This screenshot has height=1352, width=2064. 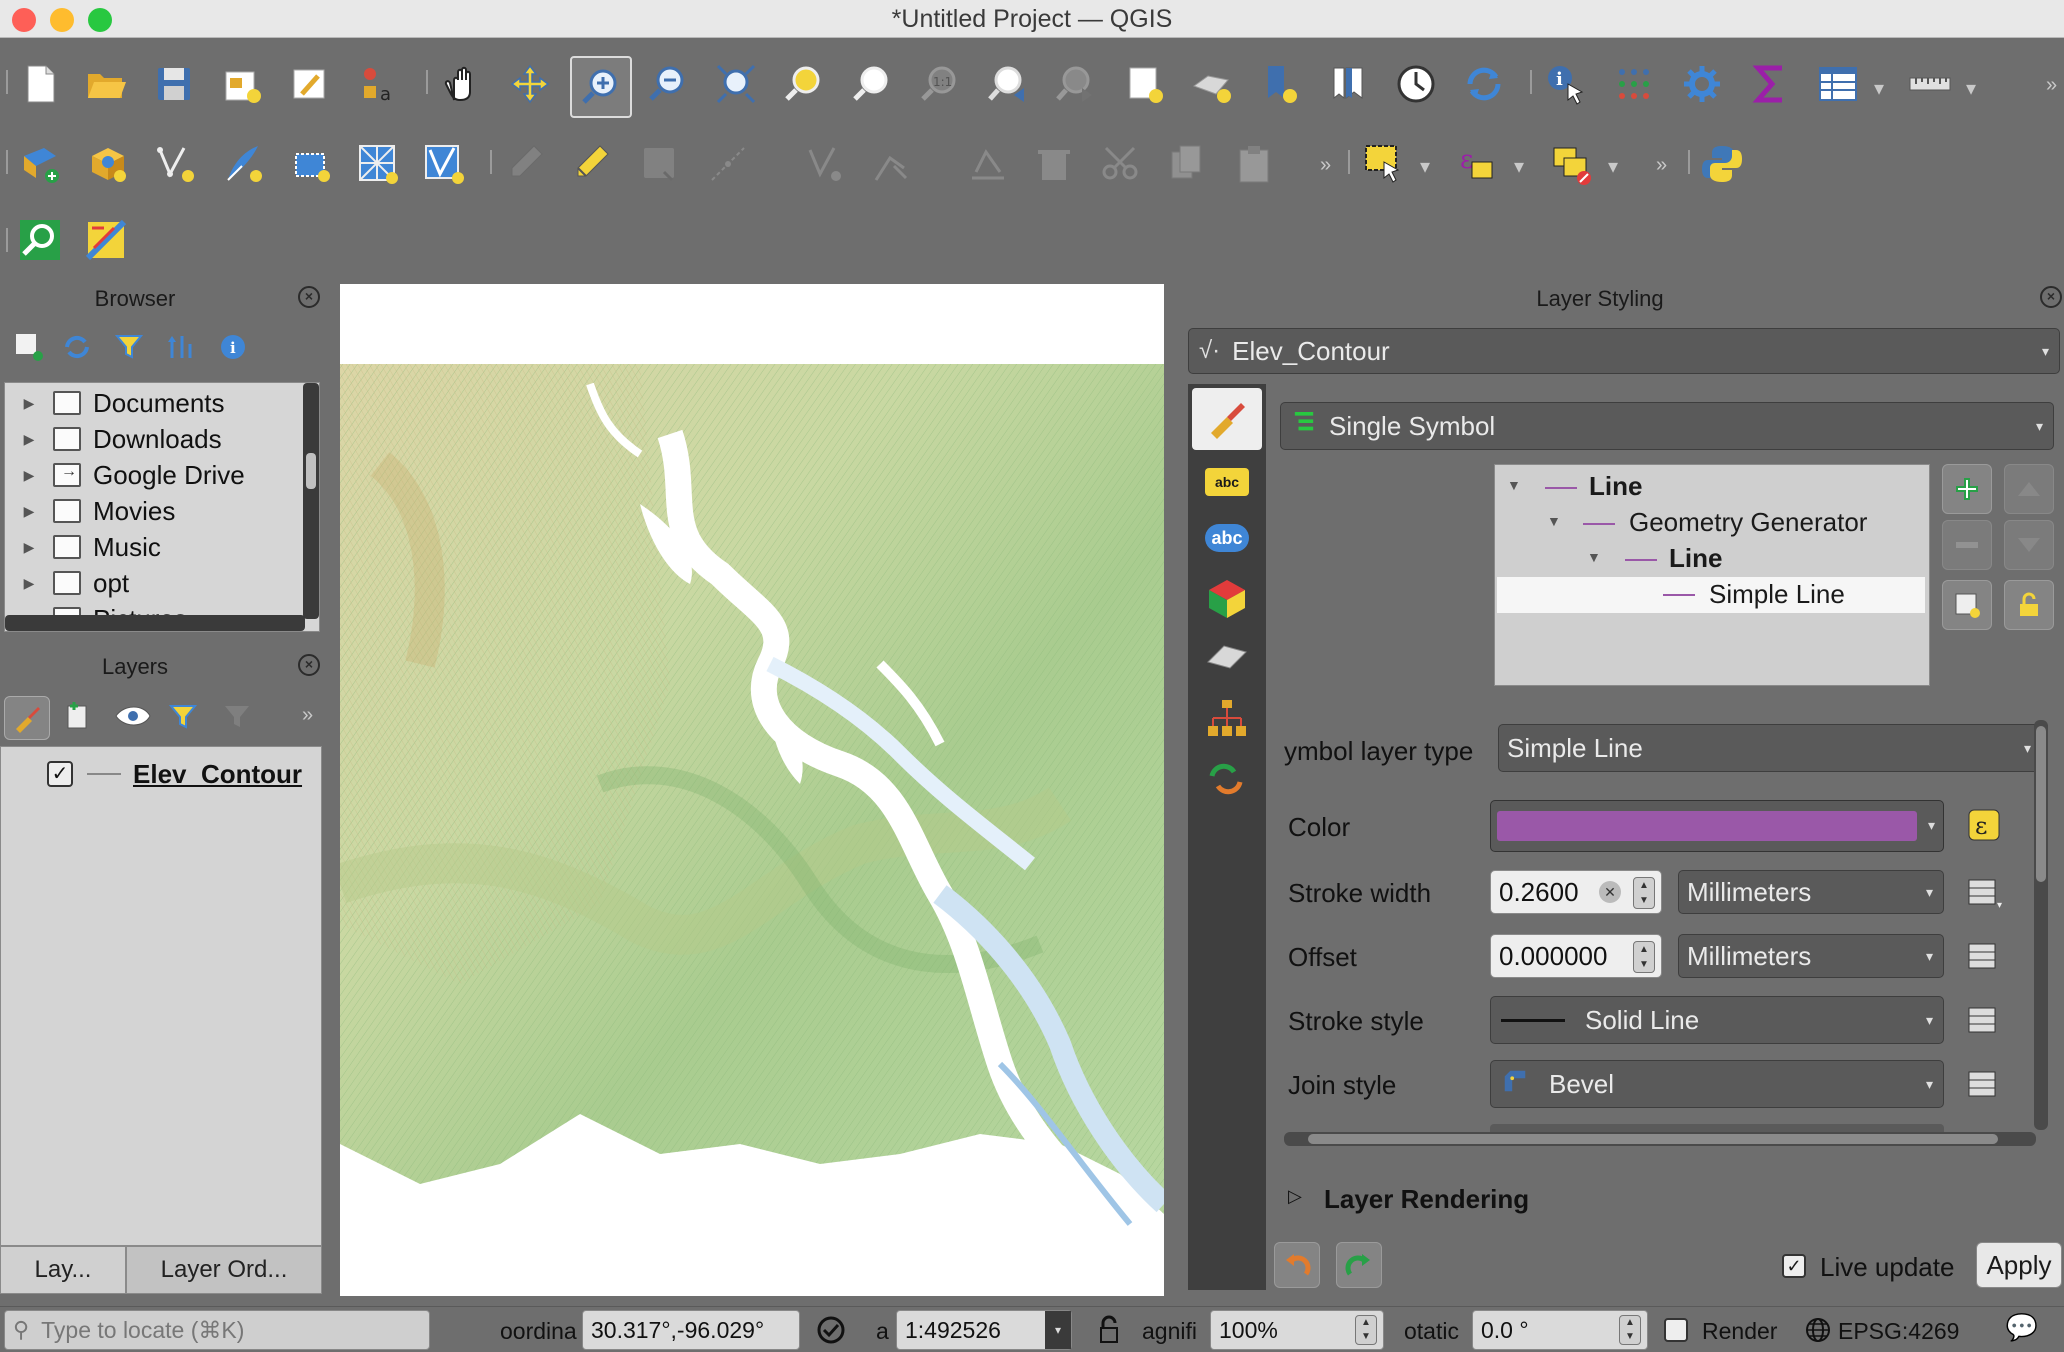 I want to click on select-expression-icon: ε, so click(x=1478, y=164).